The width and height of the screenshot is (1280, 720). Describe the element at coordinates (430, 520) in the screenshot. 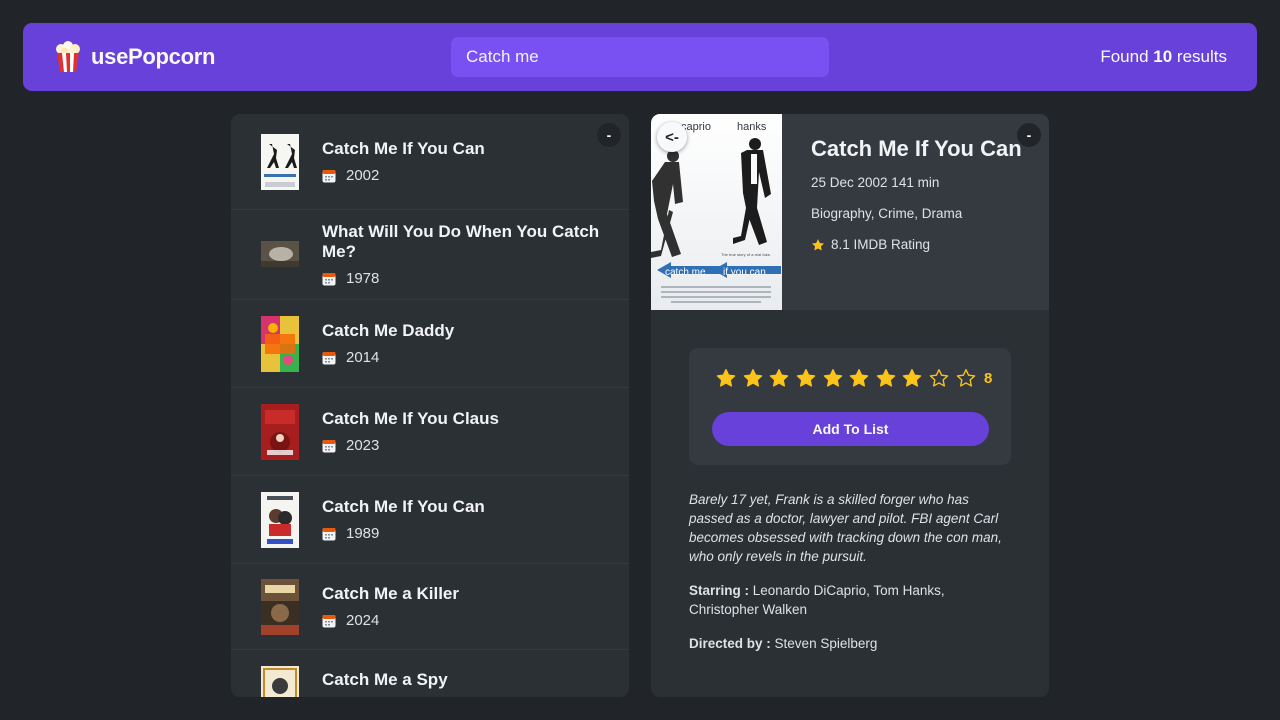

I see `movie-item: Catch Me If You Can 1989` at that location.